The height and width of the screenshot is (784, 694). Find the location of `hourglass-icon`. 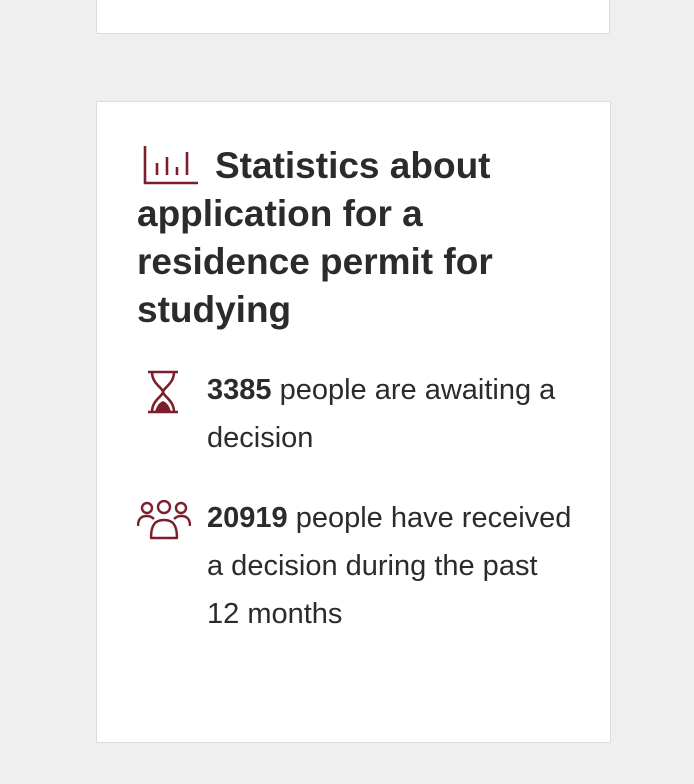

hourglass-icon is located at coordinates (163, 394).